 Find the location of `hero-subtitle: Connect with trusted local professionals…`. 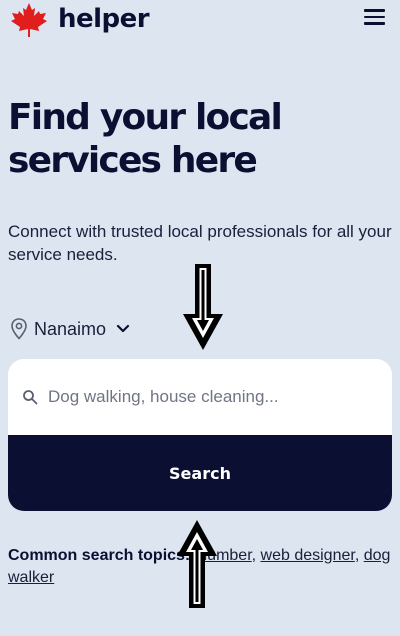

hero-subtitle: Connect with trusted local professionals… is located at coordinates (200, 243).